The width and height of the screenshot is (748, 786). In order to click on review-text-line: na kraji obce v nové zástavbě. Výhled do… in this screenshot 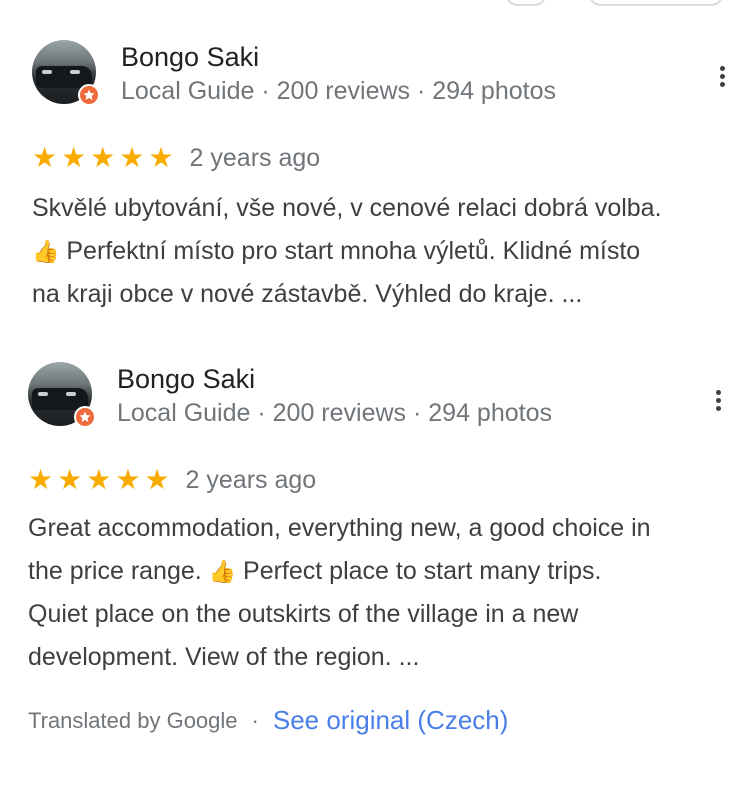, I will do `click(307, 294)`.